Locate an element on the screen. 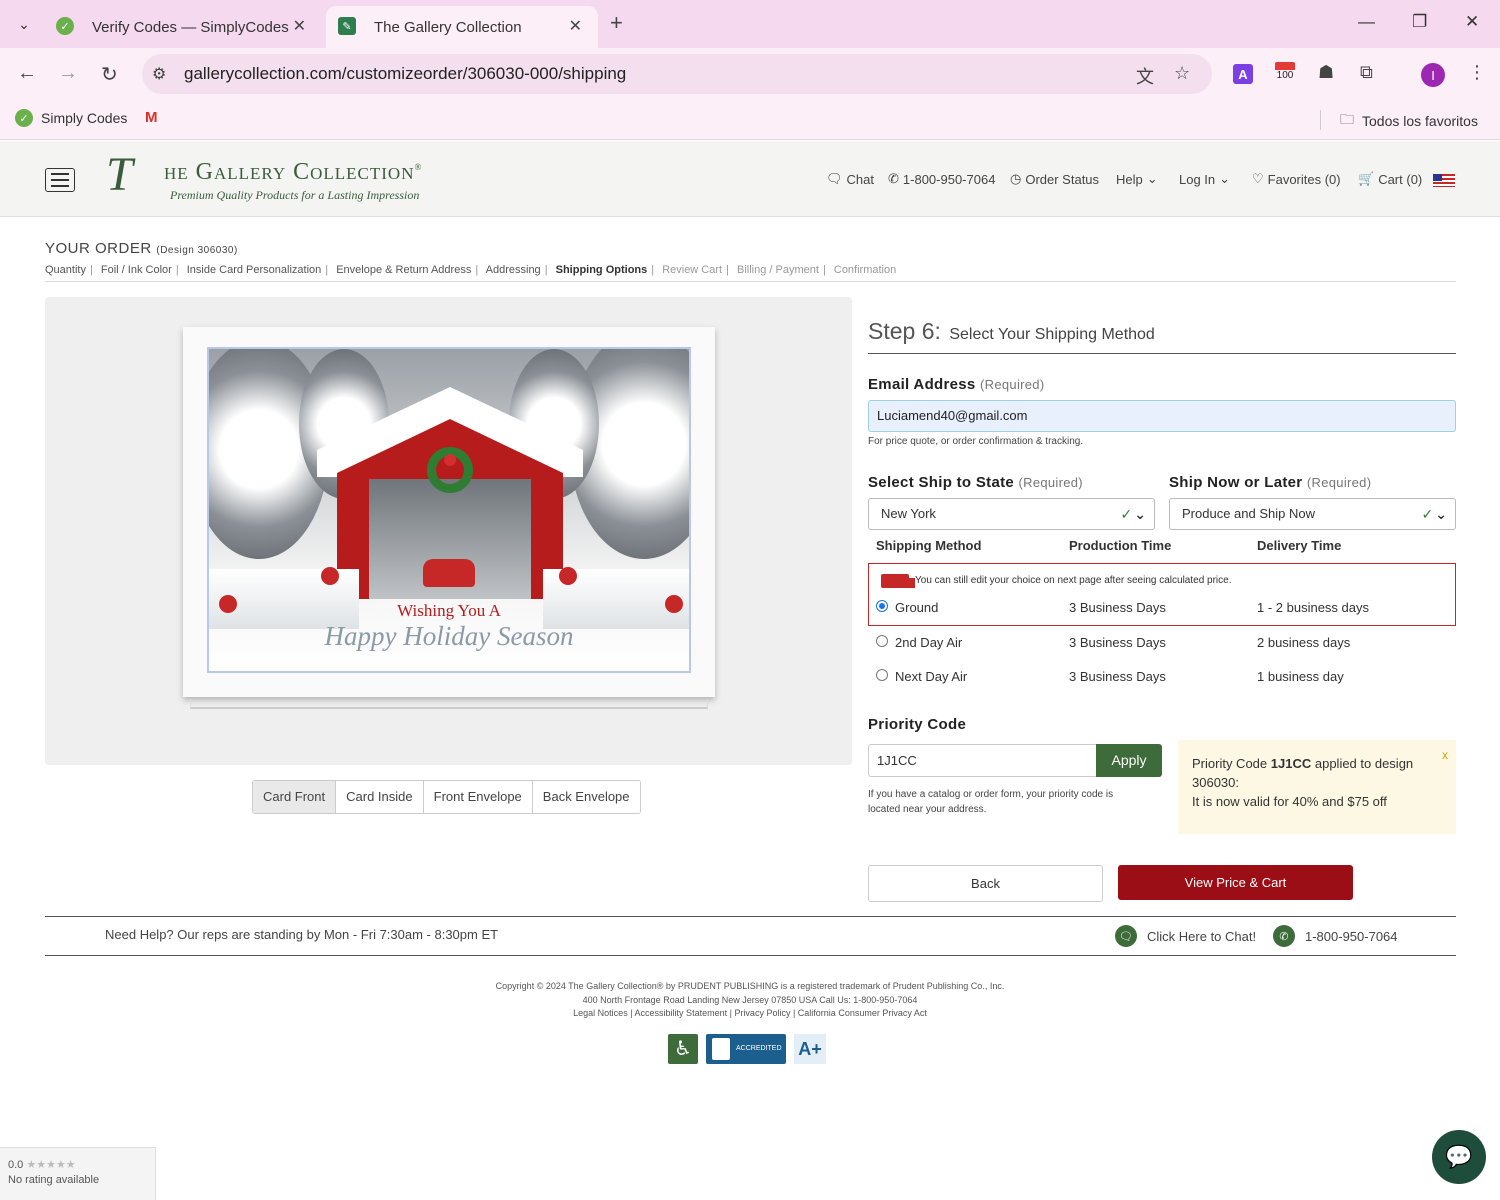 Image resolution: width=1500 pixels, height=1200 pixels. ship-when-select: Produce and Ship Now ✓ ⌄ is located at coordinates (1312, 514).